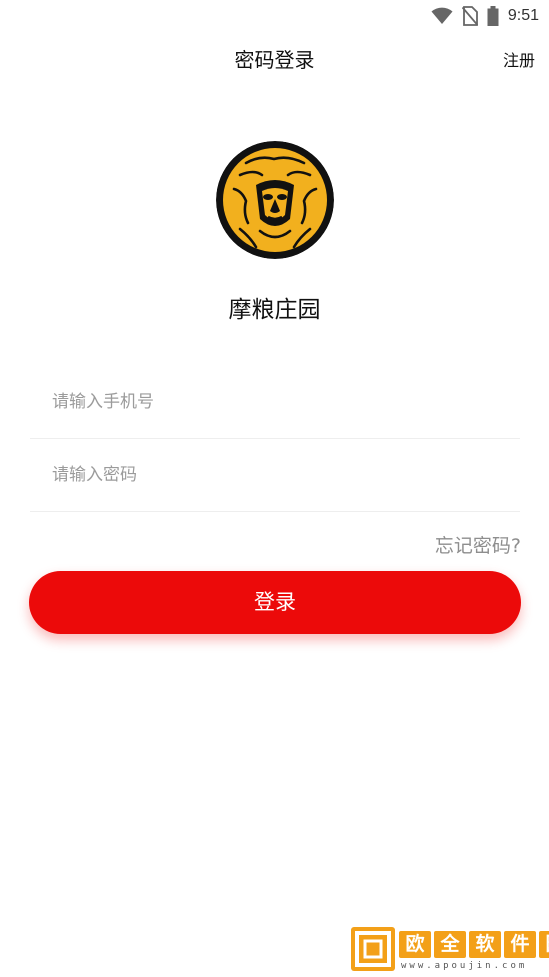 The height and width of the screenshot is (977, 549). What do you see at coordinates (274, 60) in the screenshot?
I see `page-title: 密码登录` at bounding box center [274, 60].